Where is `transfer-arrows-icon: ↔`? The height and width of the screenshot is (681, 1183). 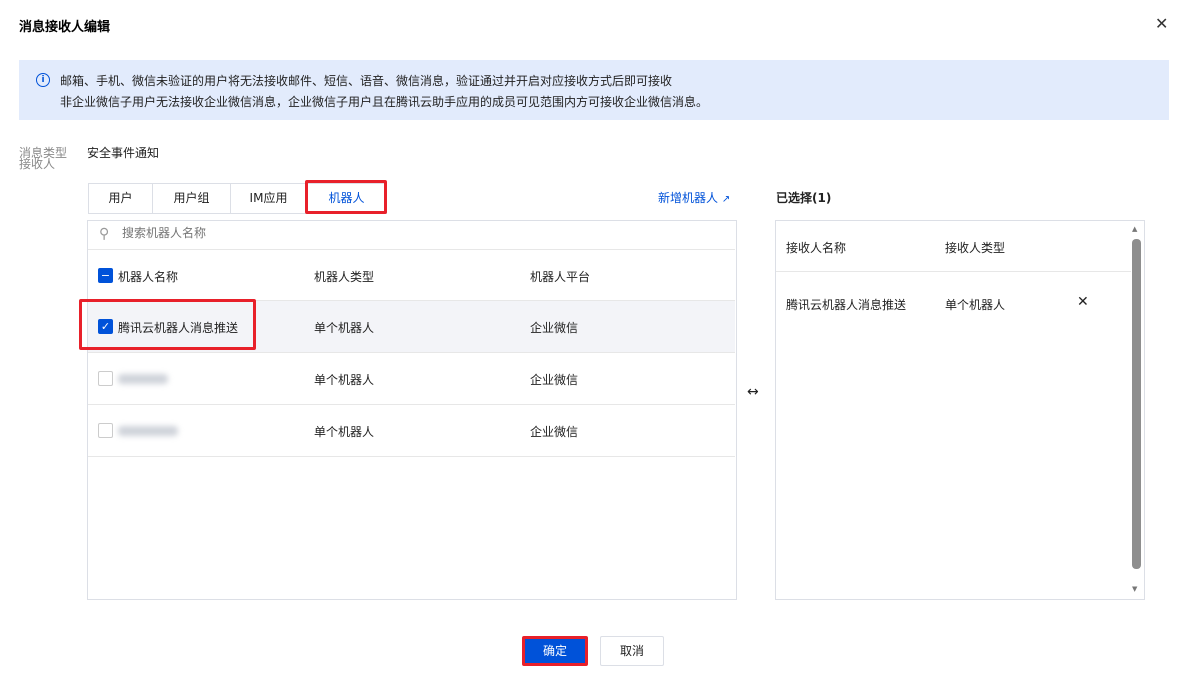
transfer-arrows-icon: ↔ is located at coordinates (753, 392).